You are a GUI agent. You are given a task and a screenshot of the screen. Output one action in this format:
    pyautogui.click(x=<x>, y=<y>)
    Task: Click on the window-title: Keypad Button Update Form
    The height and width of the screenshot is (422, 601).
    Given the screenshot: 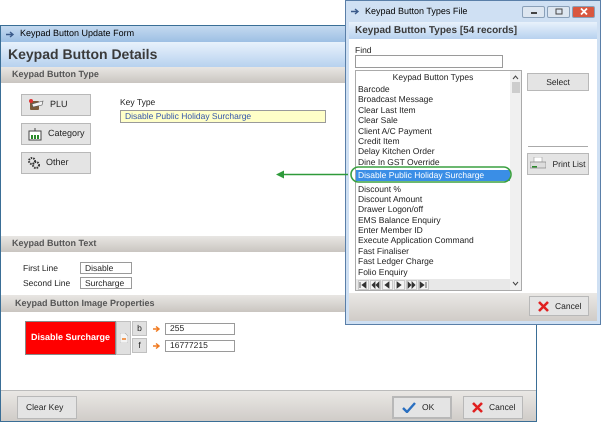 What is the action you would take?
    pyautogui.click(x=77, y=33)
    